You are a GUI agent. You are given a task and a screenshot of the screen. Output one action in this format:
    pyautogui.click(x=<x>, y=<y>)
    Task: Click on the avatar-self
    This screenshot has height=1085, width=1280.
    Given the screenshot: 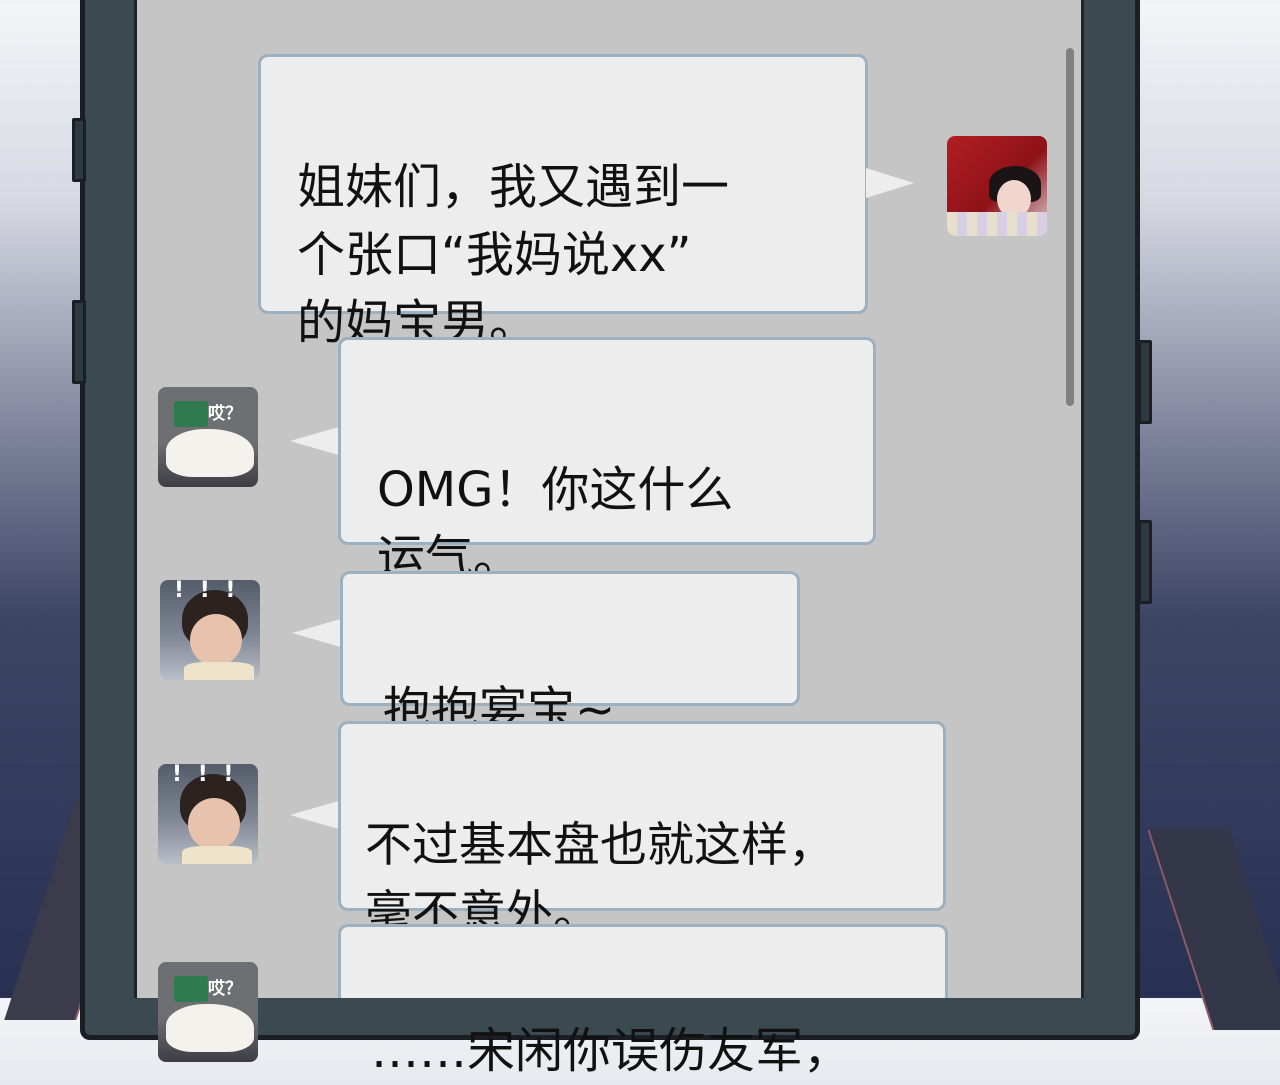 What is the action you would take?
    pyautogui.click(x=997, y=186)
    